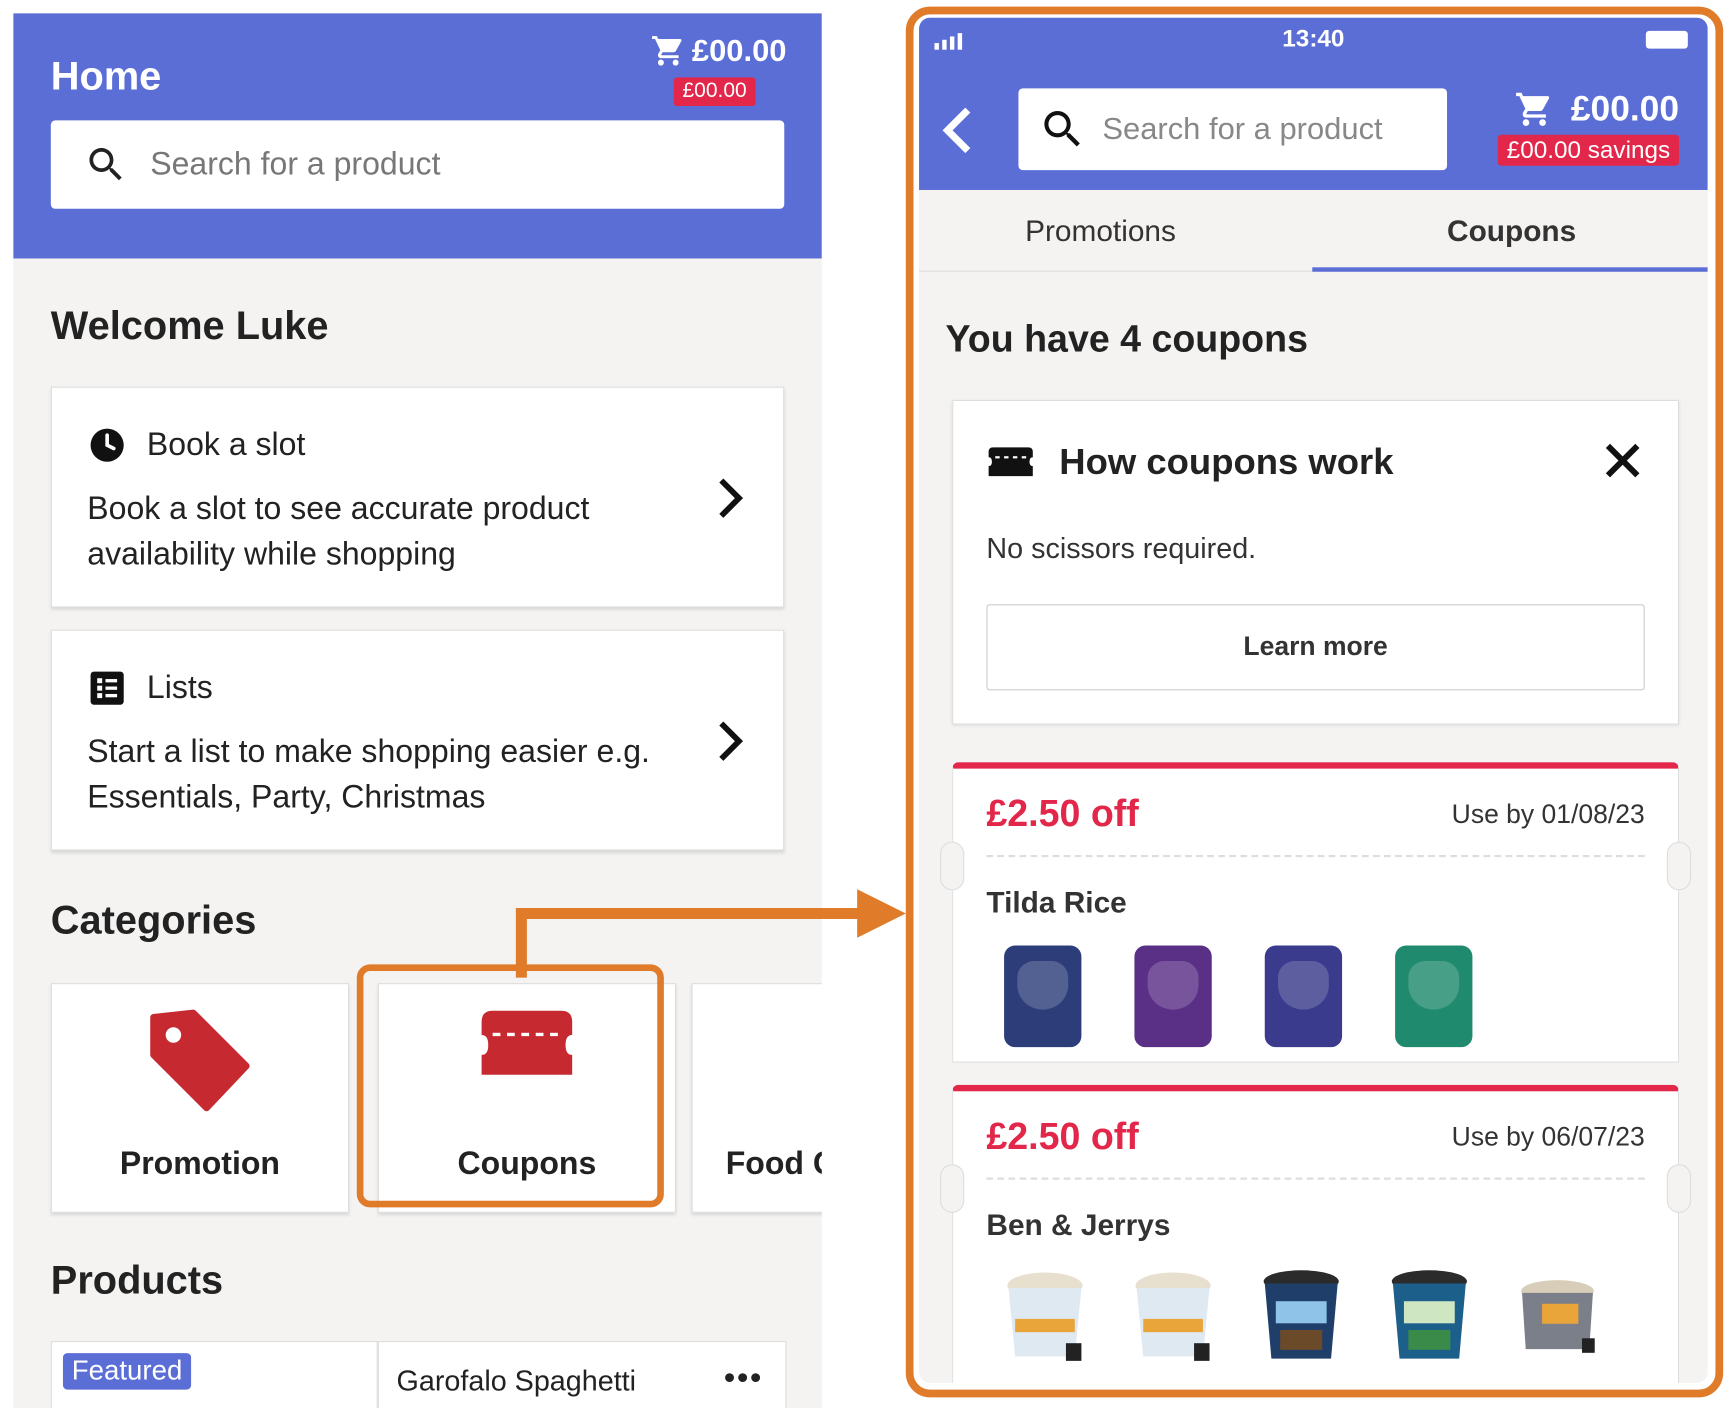 The image size is (1732, 1408). Describe the element at coordinates (710, 933) in the screenshot. I see `arrow-connector` at that location.